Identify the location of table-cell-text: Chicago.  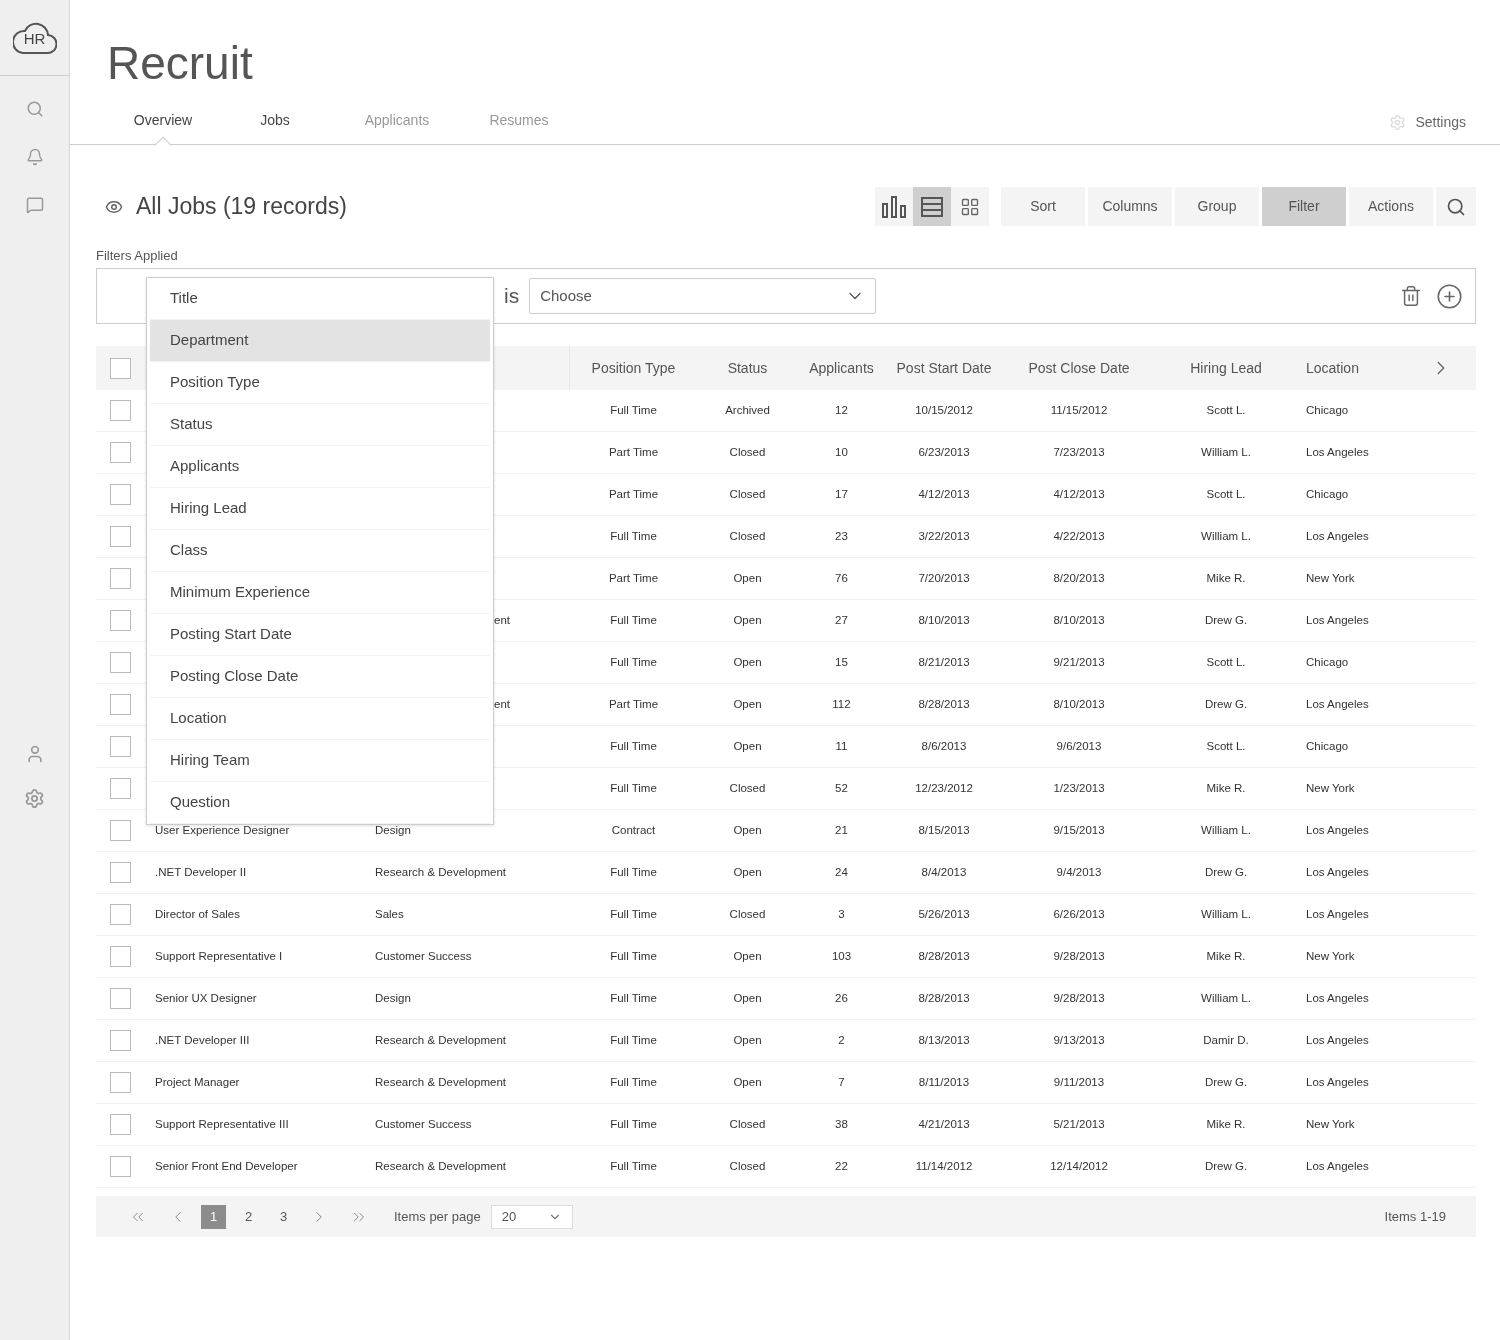
(1327, 410).